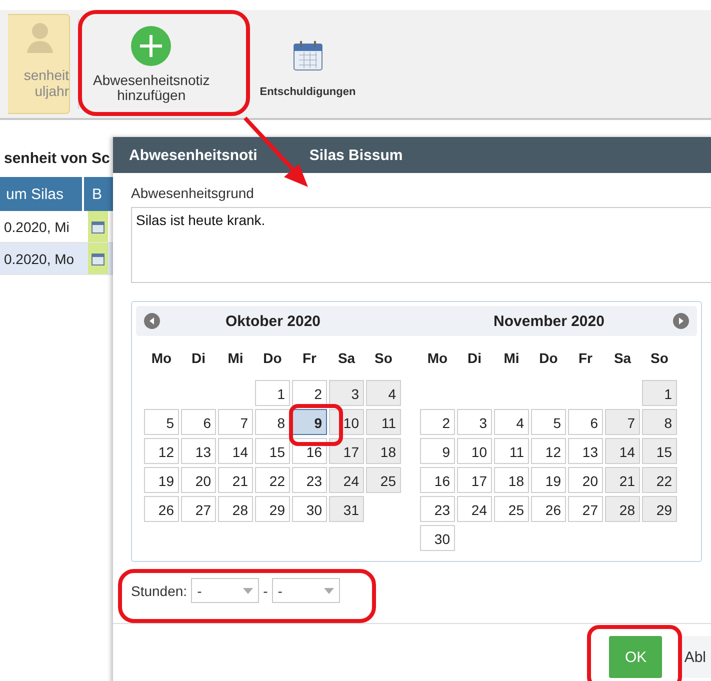 The height and width of the screenshot is (681, 711). I want to click on reason-field: Silas ist heute krank., so click(421, 245).